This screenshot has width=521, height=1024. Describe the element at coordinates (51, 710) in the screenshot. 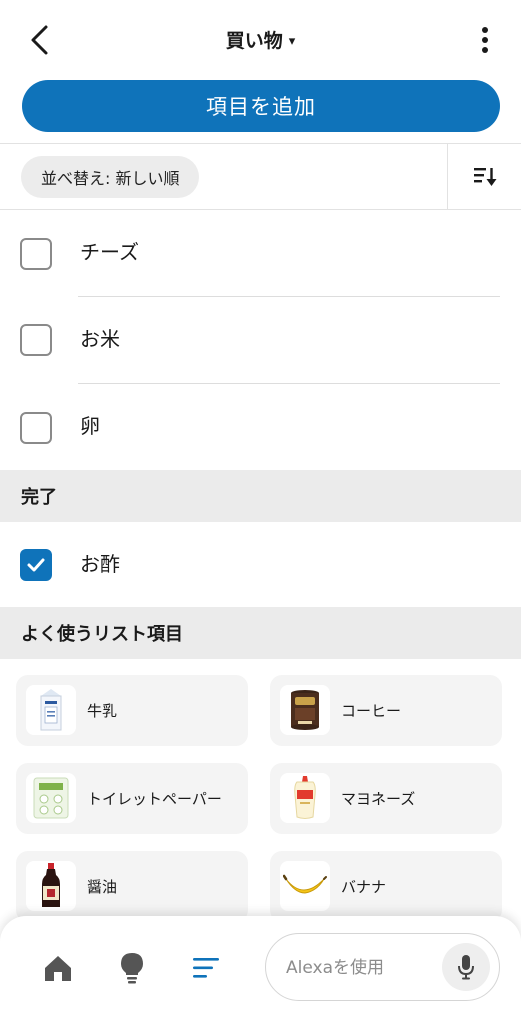

I see `milk-carton-icon` at that location.